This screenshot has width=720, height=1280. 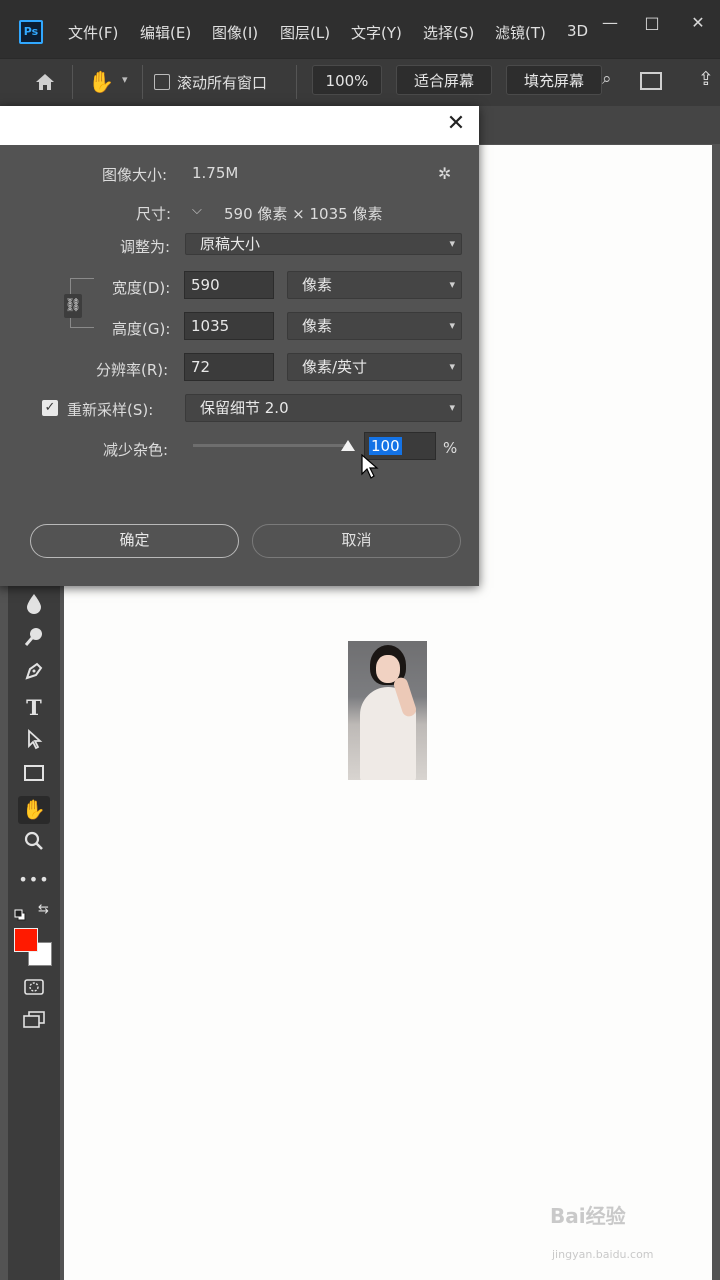 What do you see at coordinates (335, 367) in the screenshot?
I see `resolution-unit-value: 像素/英寸` at bounding box center [335, 367].